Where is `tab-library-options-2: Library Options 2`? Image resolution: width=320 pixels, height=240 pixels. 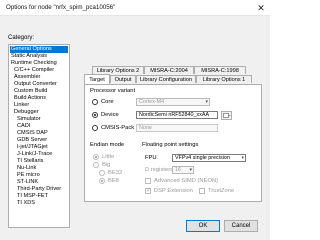
tab-library-options-2: Library Options 2 is located at coordinates (118, 70).